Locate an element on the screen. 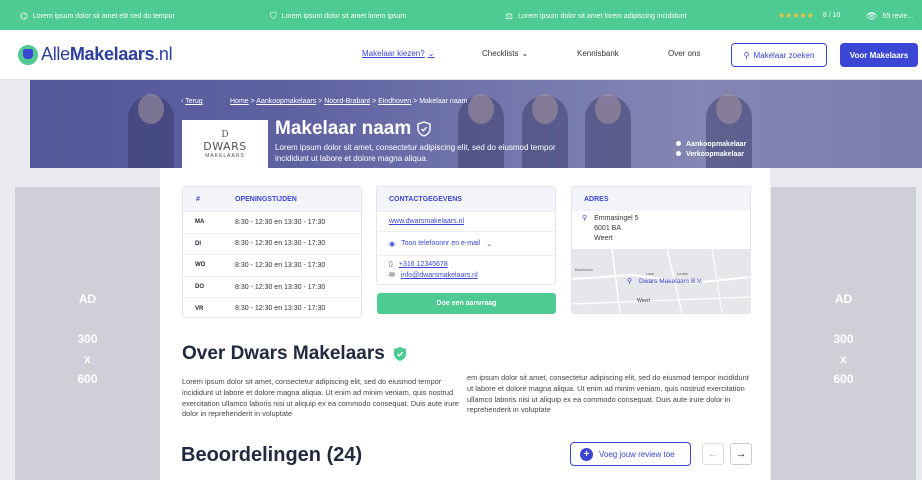 This screenshot has height=480, width=922. ad-placeholder-right: AD 300 x 600 is located at coordinates (843, 333).